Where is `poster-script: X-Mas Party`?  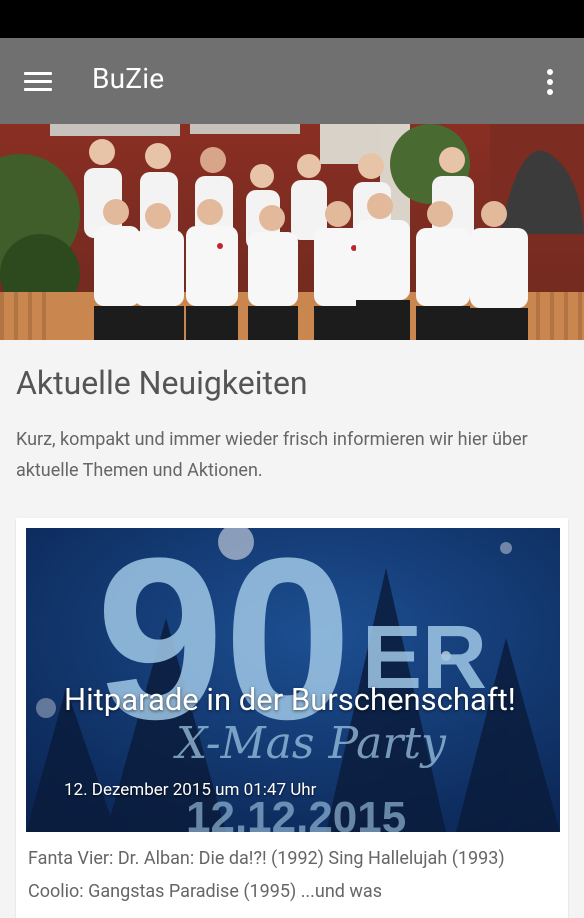
poster-script: X-Mas Party is located at coordinates (310, 743).